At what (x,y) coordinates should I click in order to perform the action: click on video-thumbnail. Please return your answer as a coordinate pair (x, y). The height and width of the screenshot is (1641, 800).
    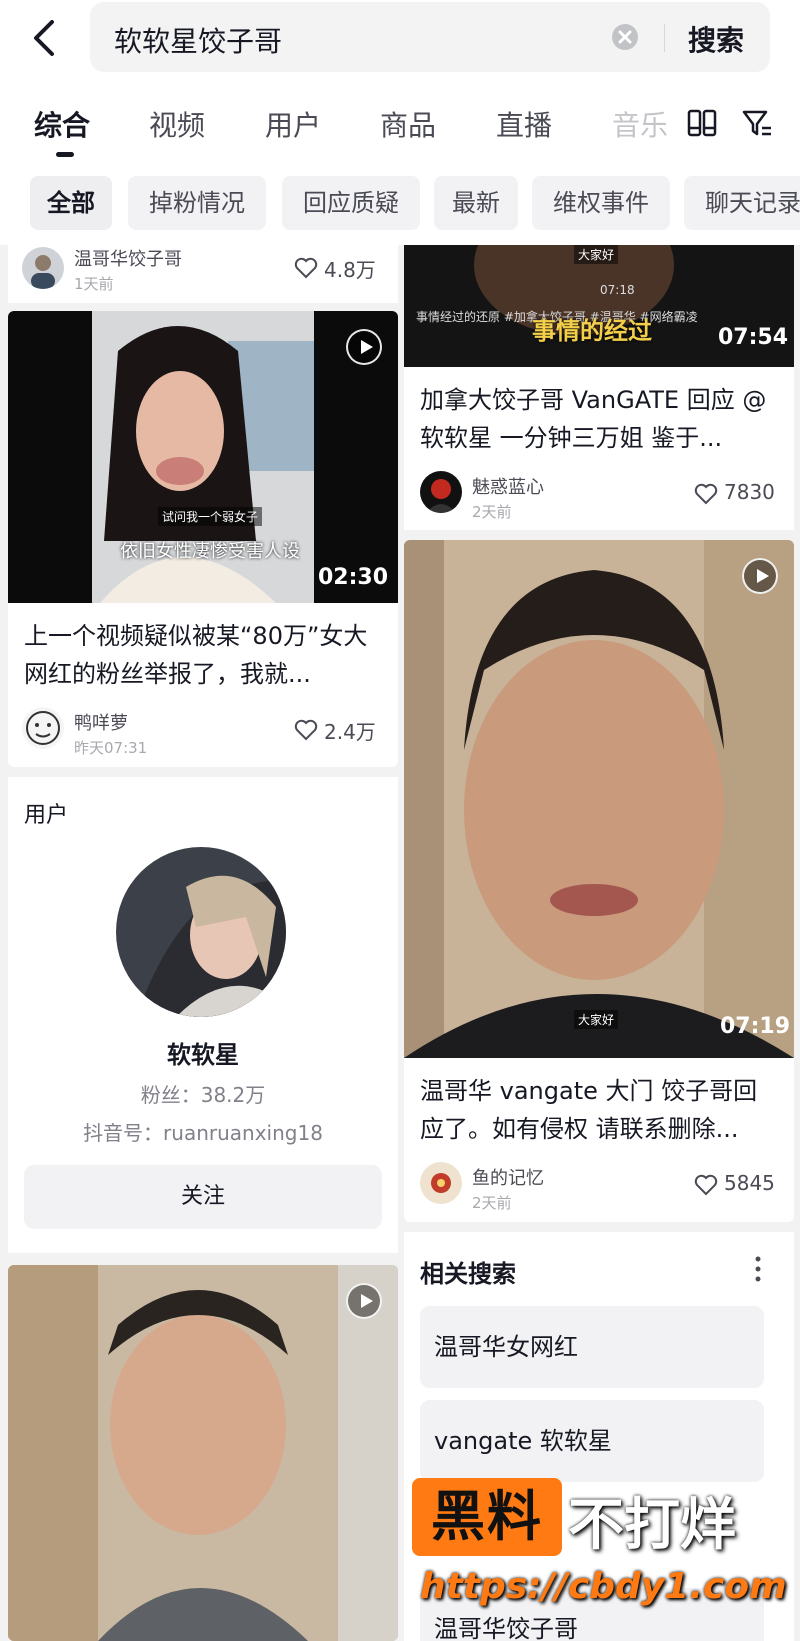
    Looking at the image, I should click on (203, 1453).